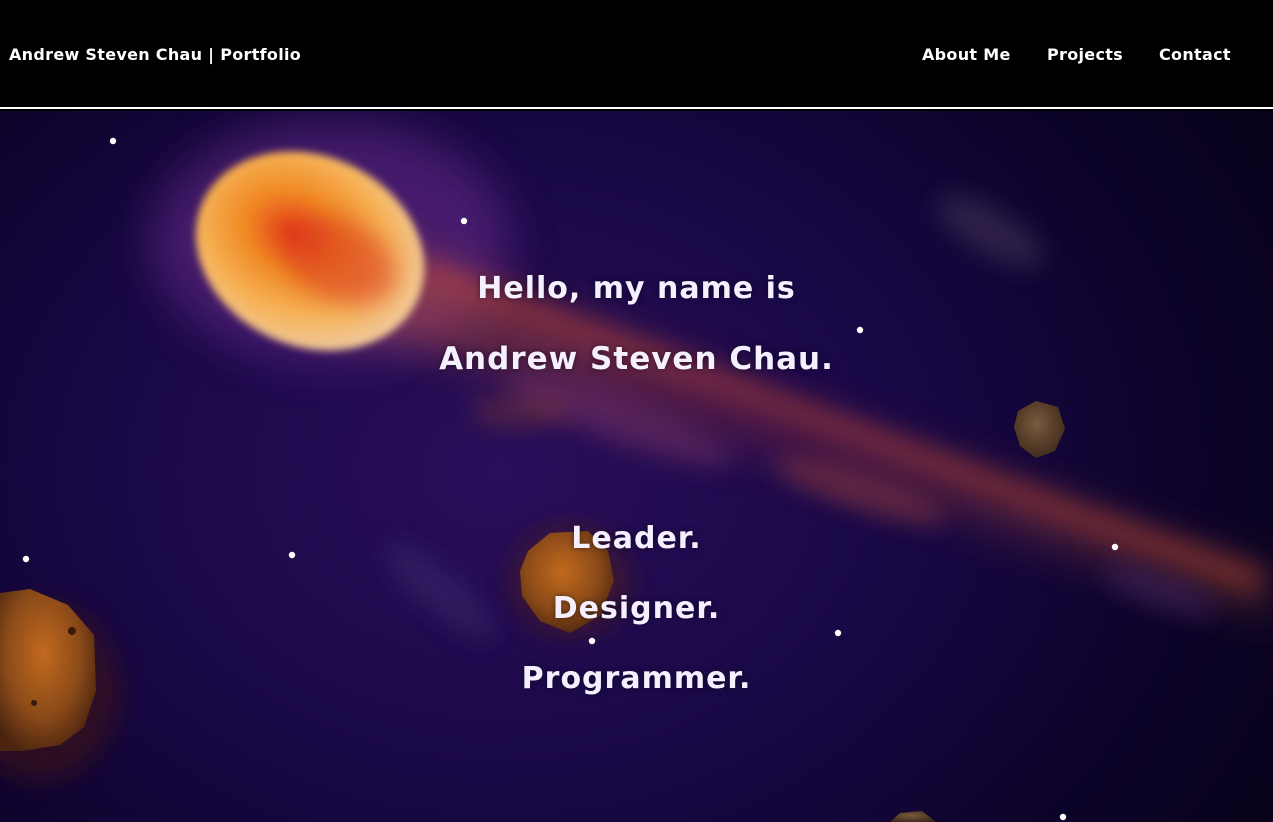  Describe the element at coordinates (636, 288) in the screenshot. I see `greeting-text: Hello, my name is` at that location.